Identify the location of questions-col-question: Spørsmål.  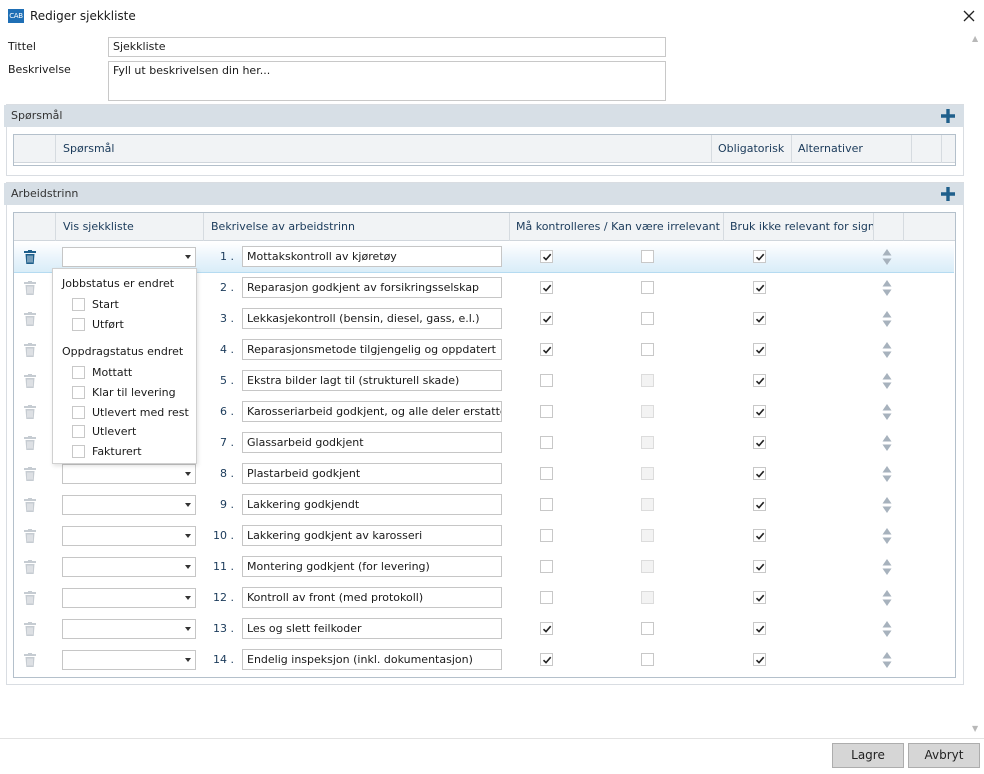
(384, 149).